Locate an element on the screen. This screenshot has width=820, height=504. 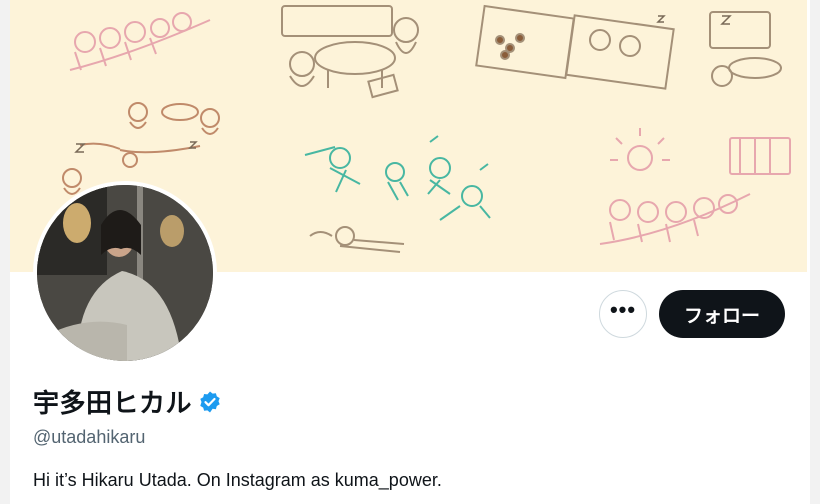
profile-handle: @utadahikaru is located at coordinates (89, 437).